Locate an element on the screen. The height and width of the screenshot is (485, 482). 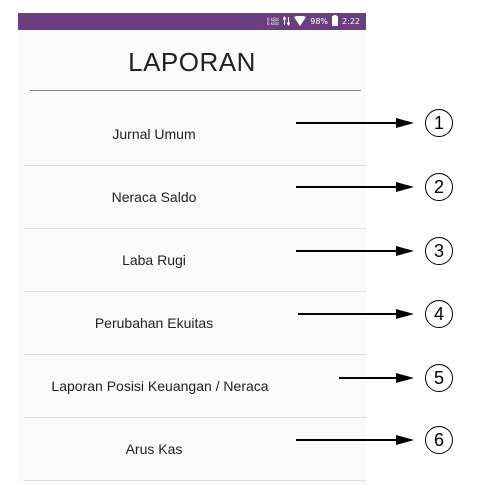
menu-item-label: Neraca Saldo is located at coordinates (154, 197).